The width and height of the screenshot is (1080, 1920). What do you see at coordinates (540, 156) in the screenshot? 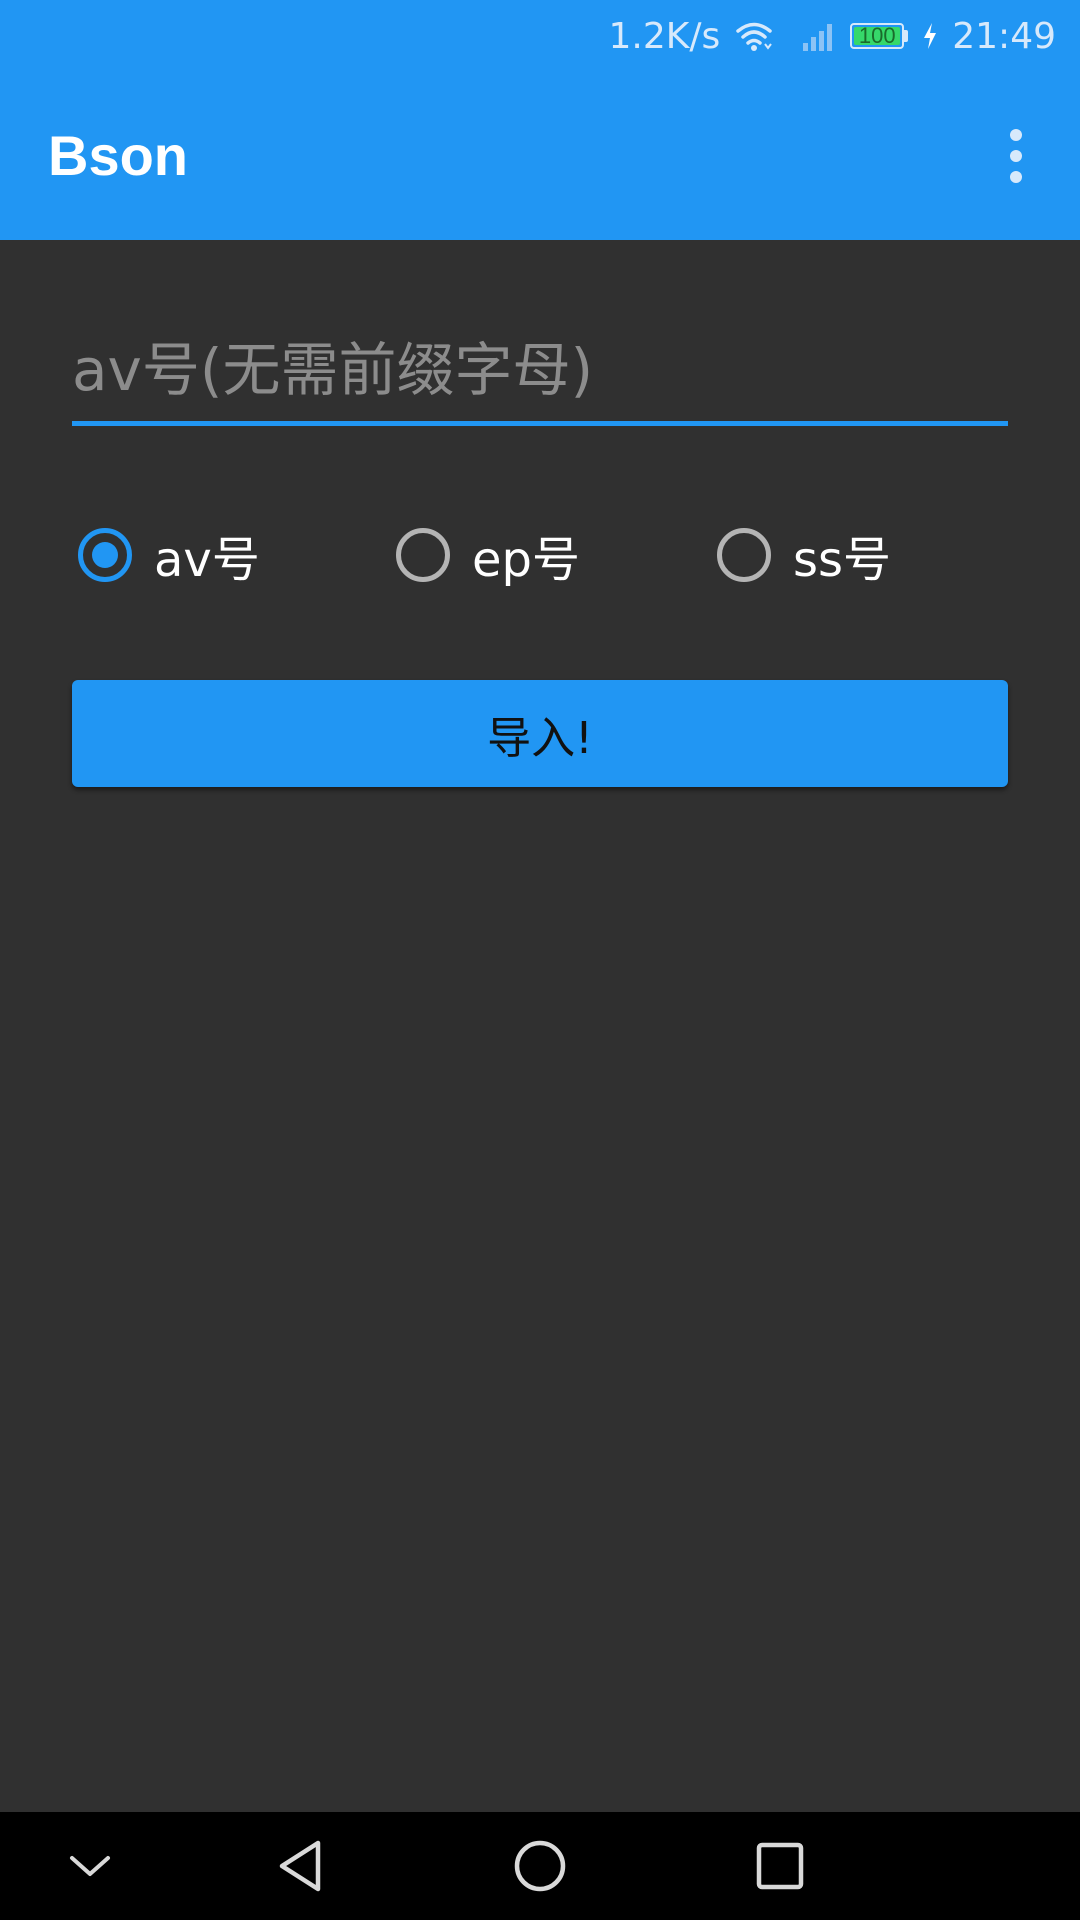
I see `app-bar: Bson` at bounding box center [540, 156].